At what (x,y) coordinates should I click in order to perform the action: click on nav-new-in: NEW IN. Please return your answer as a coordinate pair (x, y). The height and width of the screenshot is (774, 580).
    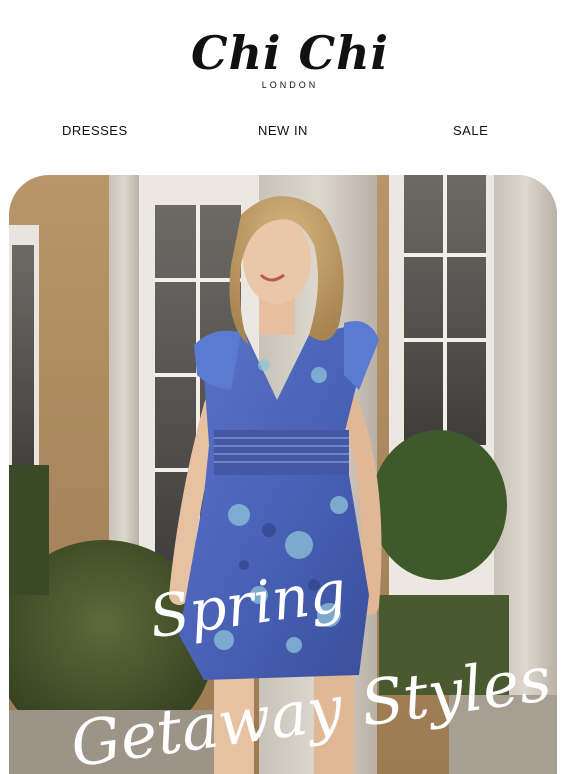
    Looking at the image, I should click on (283, 130).